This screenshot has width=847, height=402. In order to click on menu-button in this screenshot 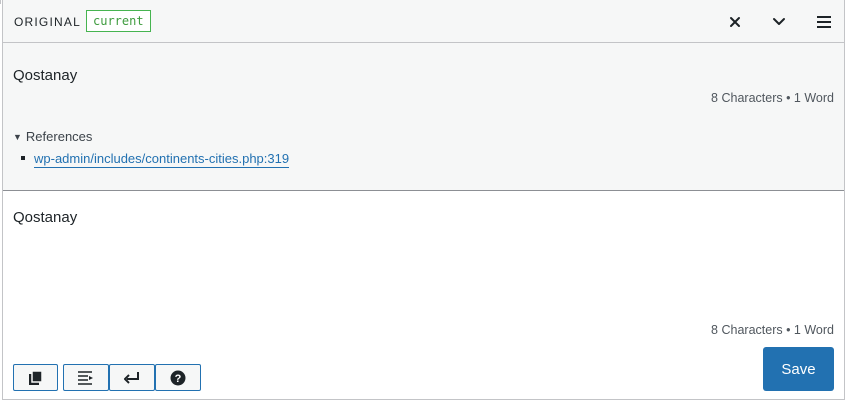, I will do `click(824, 22)`.